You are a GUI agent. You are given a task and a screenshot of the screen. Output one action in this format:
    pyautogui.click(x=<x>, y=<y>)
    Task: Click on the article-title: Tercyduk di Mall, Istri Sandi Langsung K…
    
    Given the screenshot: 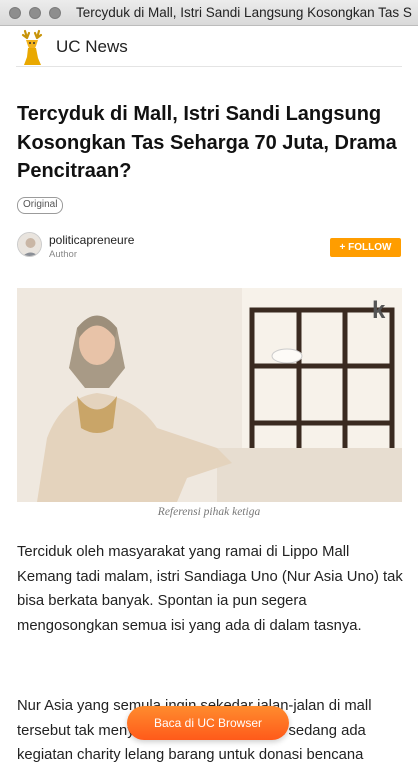 What is the action you would take?
    pyautogui.click(x=207, y=142)
    